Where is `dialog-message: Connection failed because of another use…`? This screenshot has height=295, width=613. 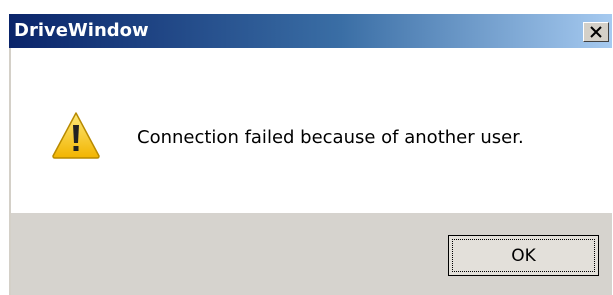
dialog-message: Connection failed because of another use… is located at coordinates (330, 137).